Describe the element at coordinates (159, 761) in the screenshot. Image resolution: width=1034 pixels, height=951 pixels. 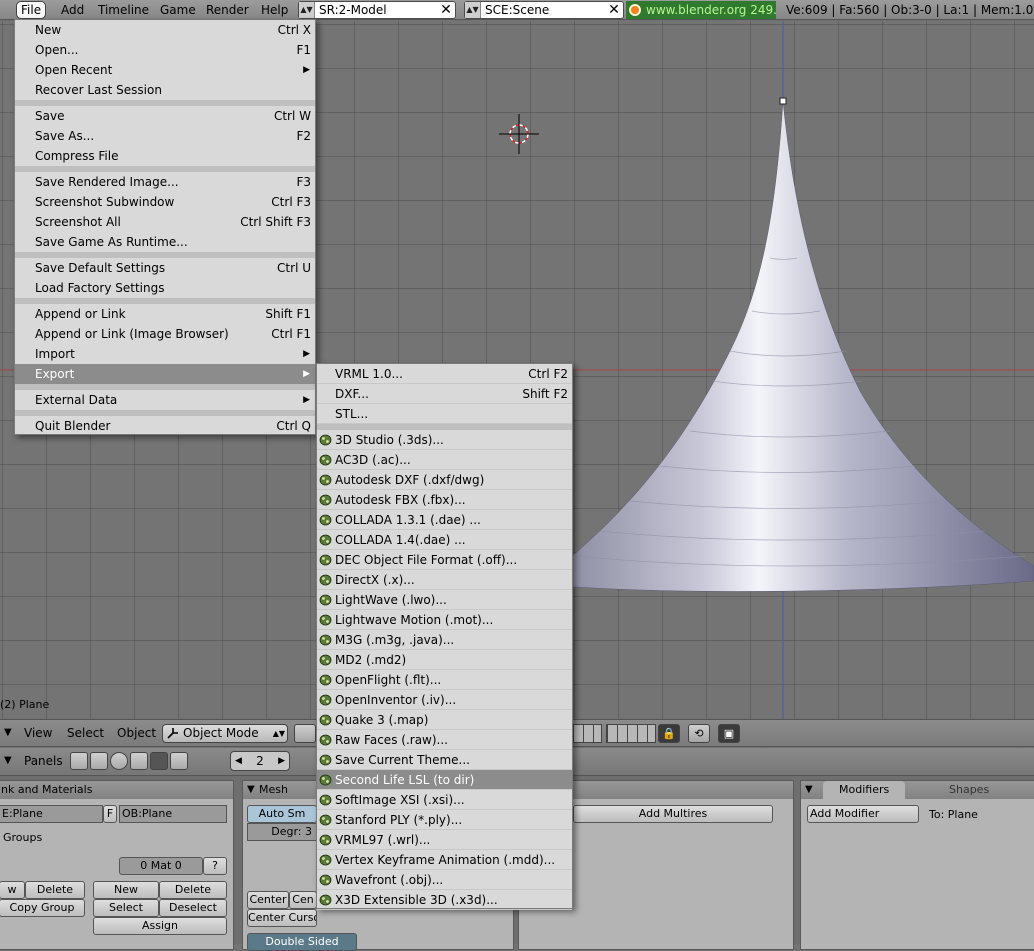
I see `editing-icon` at that location.